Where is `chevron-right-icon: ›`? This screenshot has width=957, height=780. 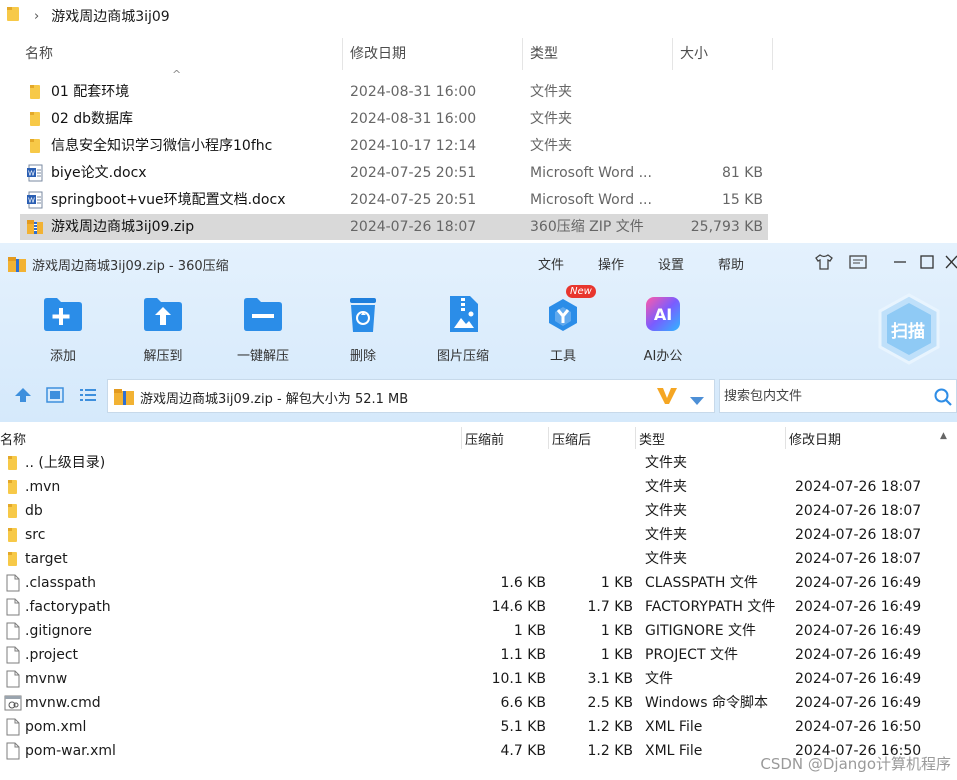 chevron-right-icon: › is located at coordinates (36, 16).